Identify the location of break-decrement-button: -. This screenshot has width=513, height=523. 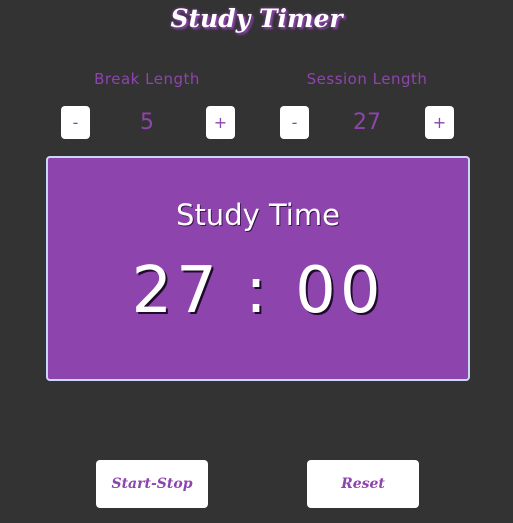
(75, 122).